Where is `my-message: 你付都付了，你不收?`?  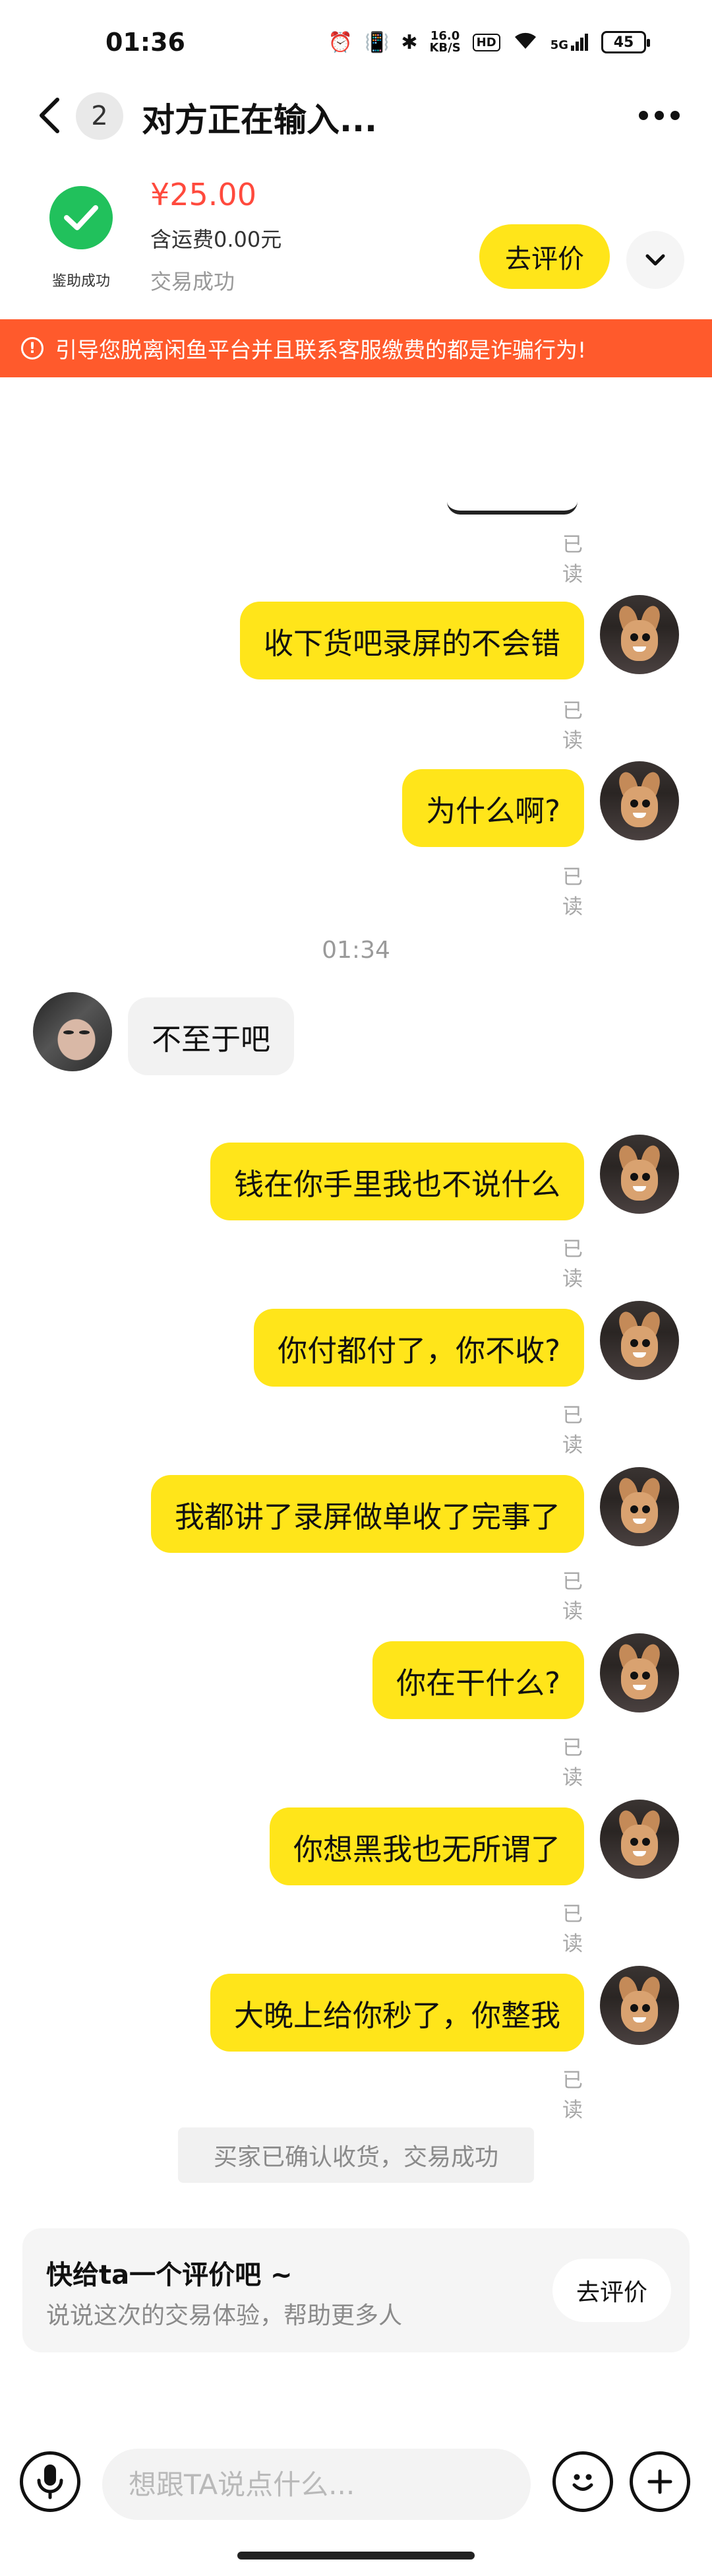 my-message: 你付都付了，你不收? is located at coordinates (419, 1348).